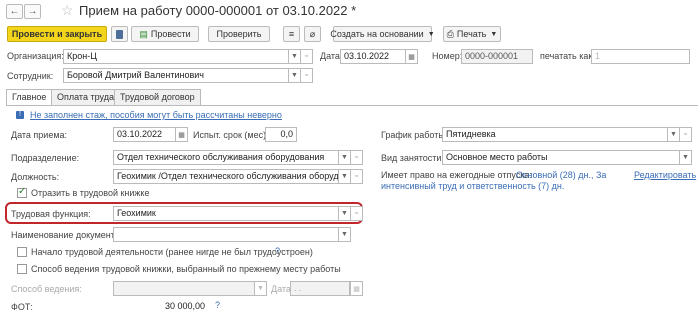  Describe the element at coordinates (22, 307) in the screenshot. I see `fot-label: ФОТ:` at that location.